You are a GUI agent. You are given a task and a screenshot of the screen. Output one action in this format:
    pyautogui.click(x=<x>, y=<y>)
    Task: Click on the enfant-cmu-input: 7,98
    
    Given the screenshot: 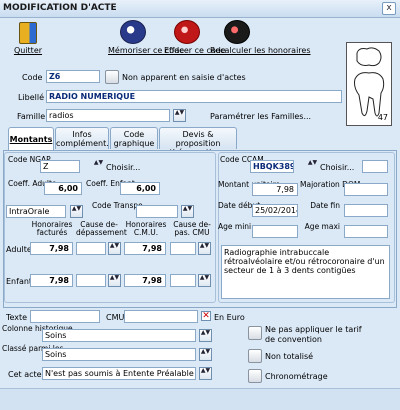 What is the action you would take?
    pyautogui.click(x=145, y=280)
    